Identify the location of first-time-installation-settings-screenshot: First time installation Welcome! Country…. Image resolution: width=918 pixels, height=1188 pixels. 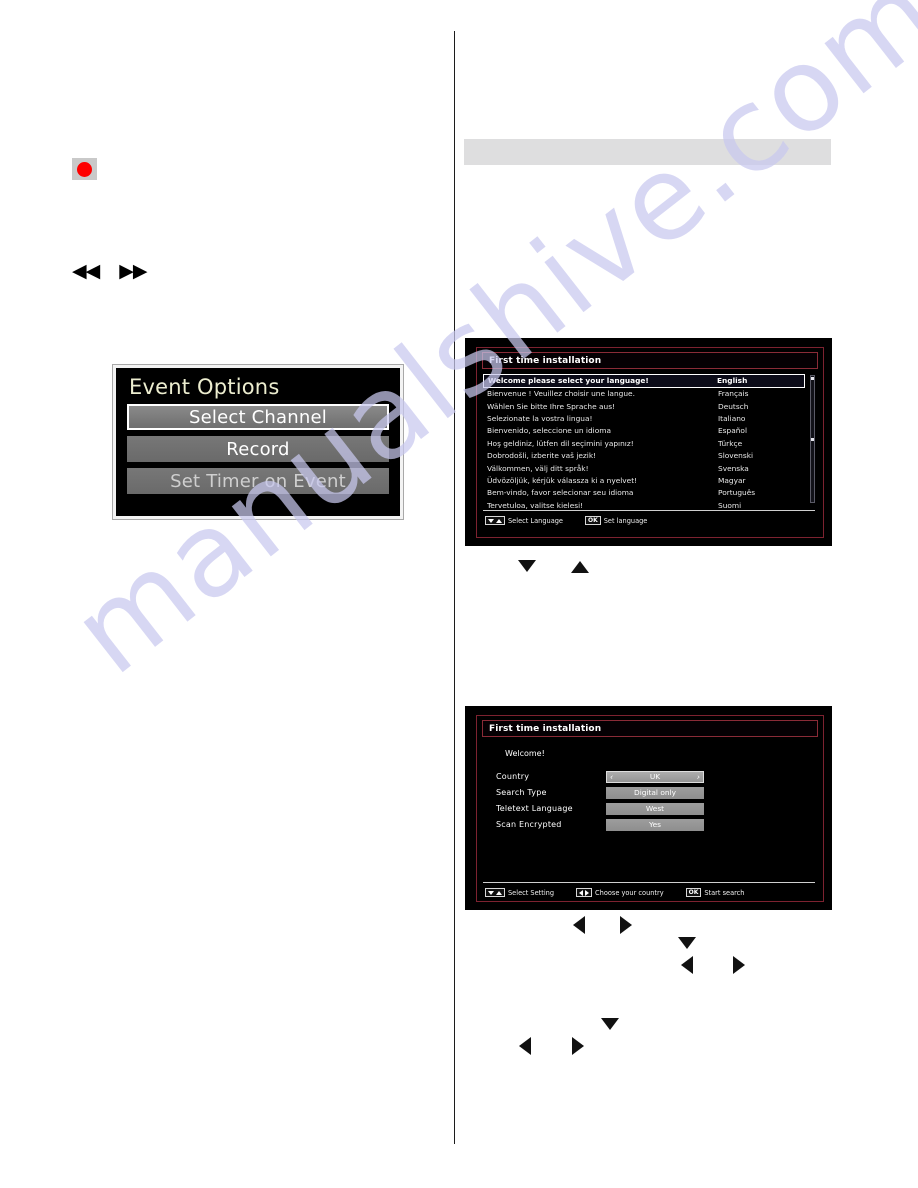
(648, 808).